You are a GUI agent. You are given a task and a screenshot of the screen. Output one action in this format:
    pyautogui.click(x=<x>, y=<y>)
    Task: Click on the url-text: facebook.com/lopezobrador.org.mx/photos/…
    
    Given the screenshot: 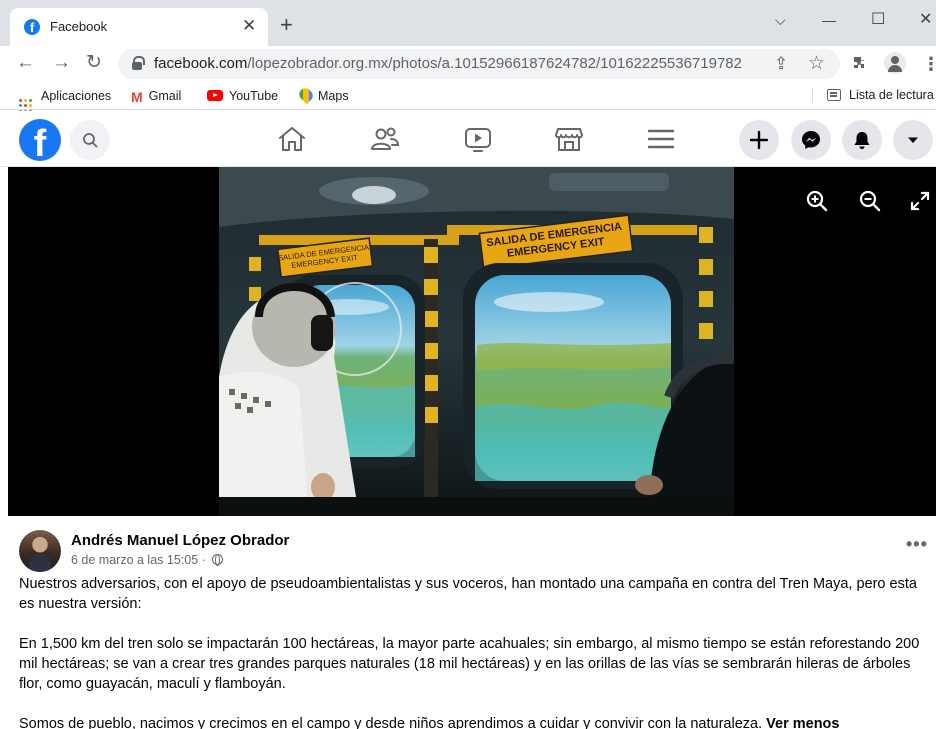 What is the action you would take?
    pyautogui.click(x=448, y=63)
    